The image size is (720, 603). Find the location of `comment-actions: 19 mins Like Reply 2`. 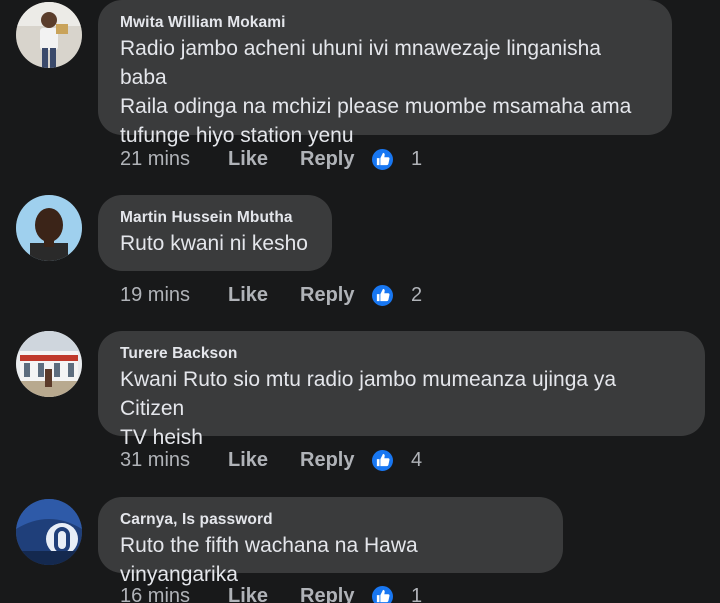

comment-actions: 19 mins Like Reply 2 is located at coordinates (271, 295).